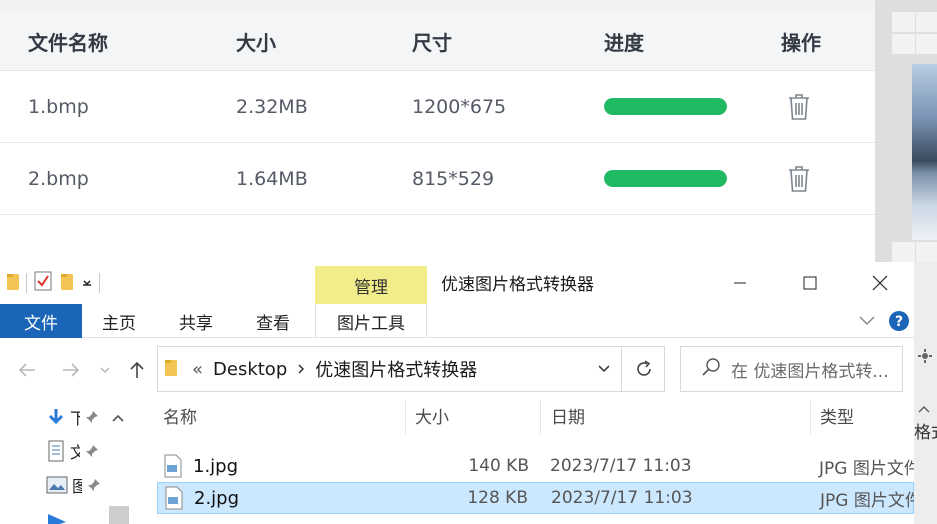 Image resolution: width=937 pixels, height=524 pixels. What do you see at coordinates (27, 370) in the screenshot?
I see `back-arrow-icon` at bounding box center [27, 370].